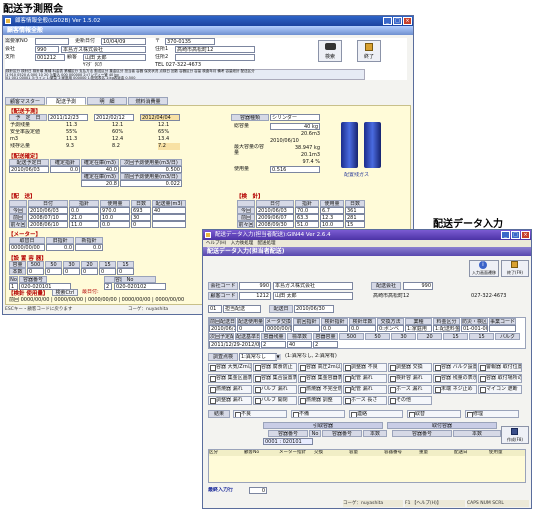 The height and width of the screenshot is (511, 534). I want to click on result-checkbox: 連絡, so click(376, 414).